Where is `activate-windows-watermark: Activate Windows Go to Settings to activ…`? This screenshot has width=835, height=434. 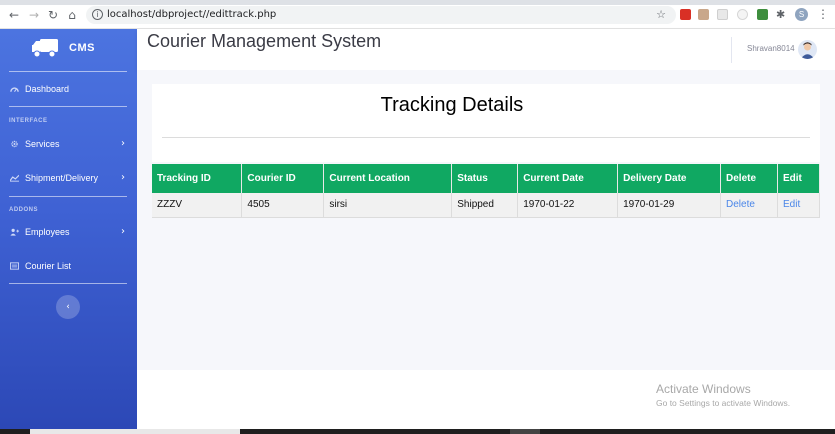
activate-windows-watermark: Activate Windows Go to Settings to activ… is located at coordinates (723, 395).